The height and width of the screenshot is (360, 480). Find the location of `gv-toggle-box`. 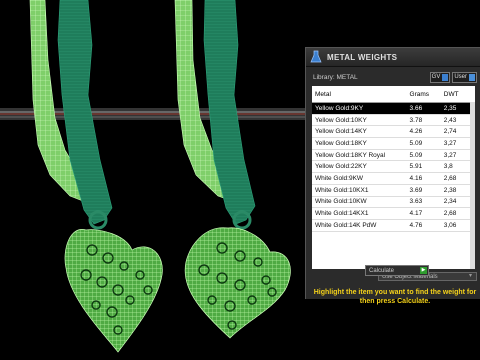

gv-toggle-box is located at coordinates (445, 77).